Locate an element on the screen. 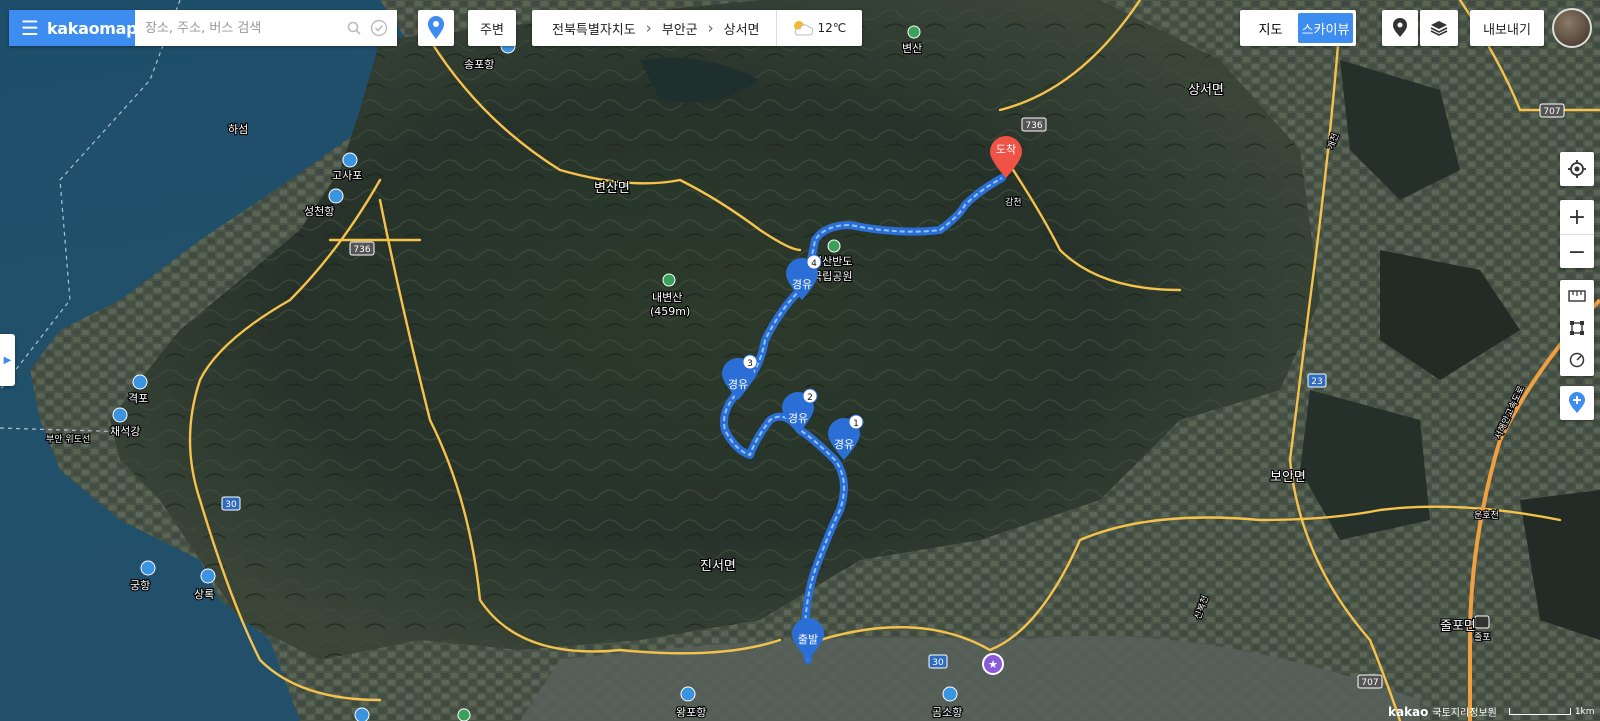 This screenshot has width=1600, height=721. my-location-pin-button is located at coordinates (436, 28).